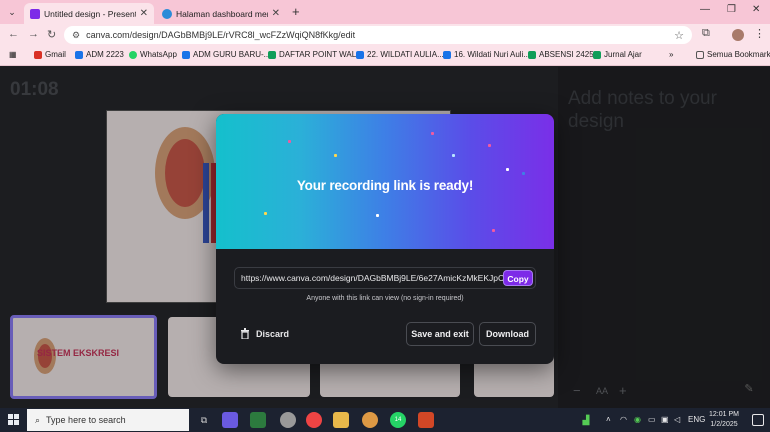  I want to click on task-view-icon: ⧉, so click(204, 420).